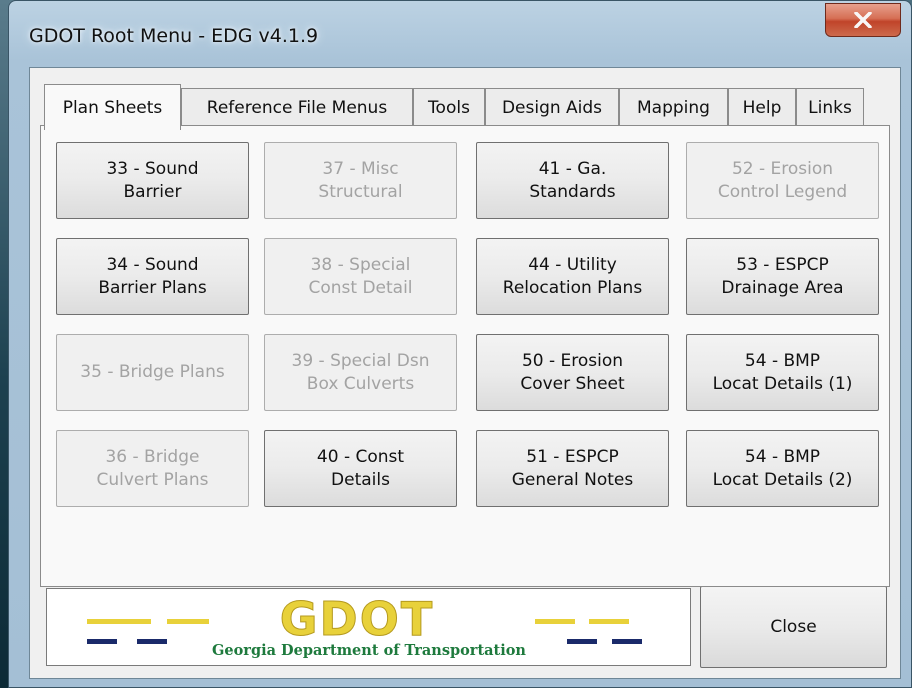 This screenshot has height=688, width=912. Describe the element at coordinates (152, 180) in the screenshot. I see `plan-button-33-sound-barrier: 33 - Sound Barrier` at that location.